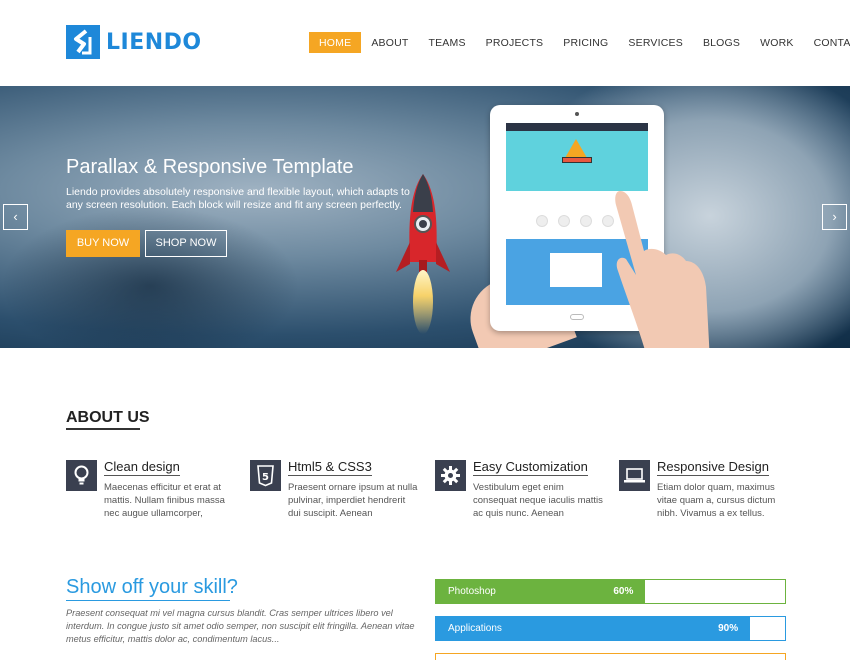 This screenshot has height=660, width=850. What do you see at coordinates (210, 167) in the screenshot?
I see `hero-title: Parallax & Responsive Template` at bounding box center [210, 167].